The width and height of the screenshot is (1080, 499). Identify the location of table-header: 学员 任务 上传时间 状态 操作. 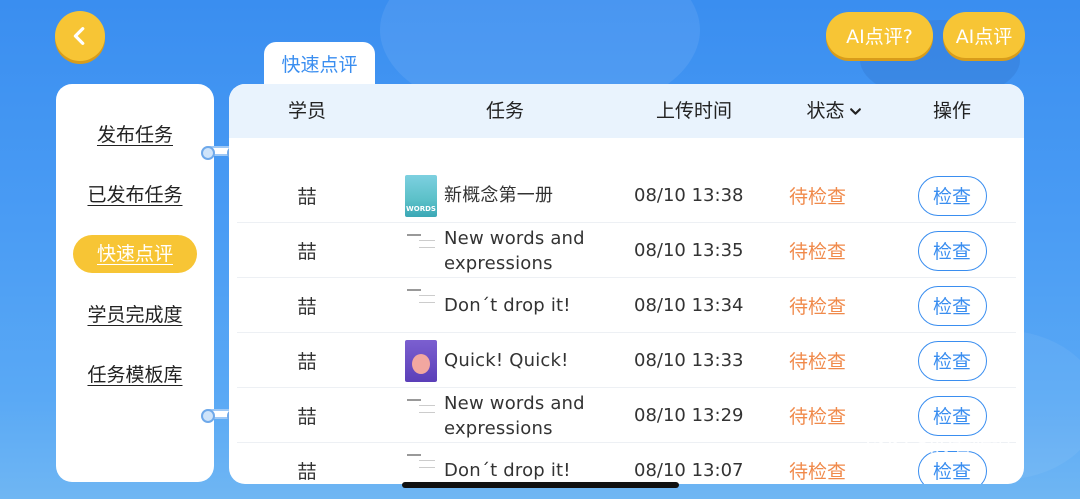
(626, 111).